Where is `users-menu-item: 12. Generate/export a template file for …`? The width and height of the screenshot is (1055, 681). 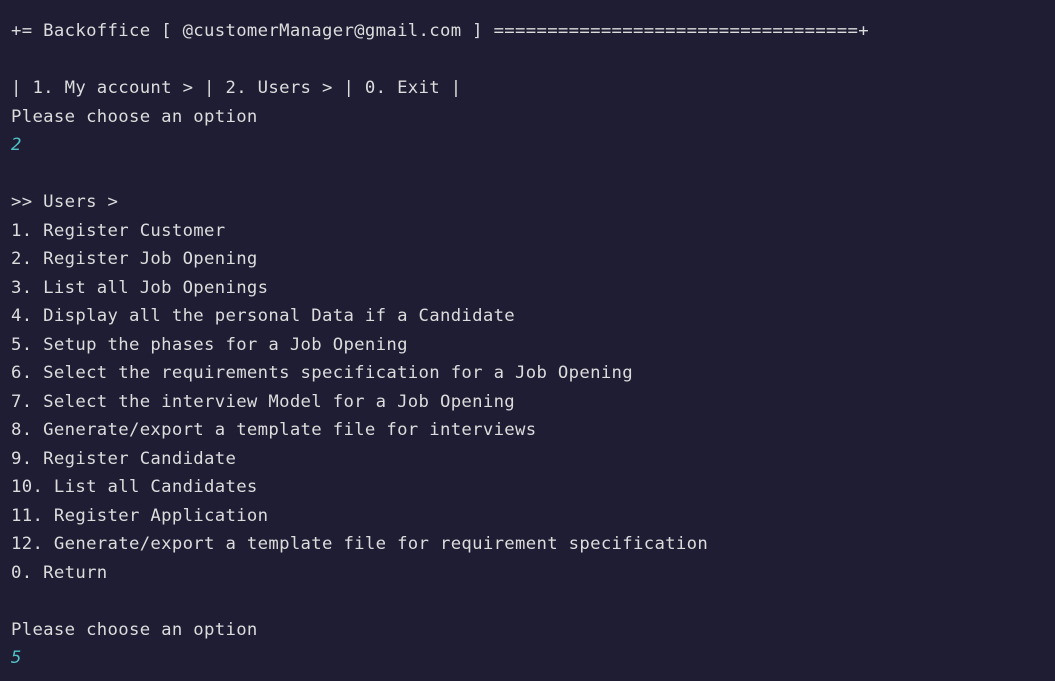
users-menu-item: 12. Generate/export a template file for … is located at coordinates (360, 544).